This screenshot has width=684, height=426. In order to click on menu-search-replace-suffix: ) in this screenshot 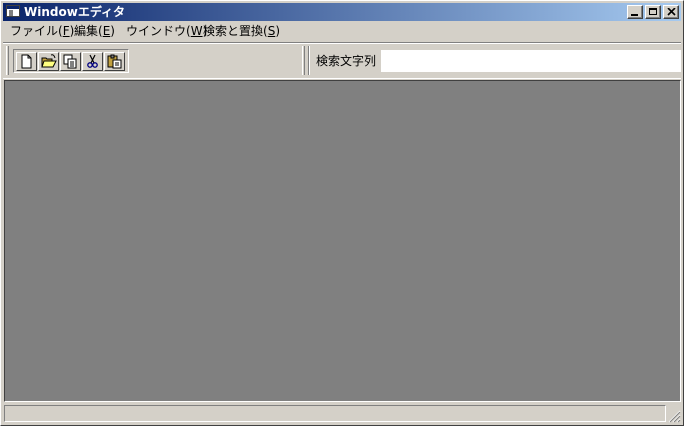, I will do `click(277, 31)`.